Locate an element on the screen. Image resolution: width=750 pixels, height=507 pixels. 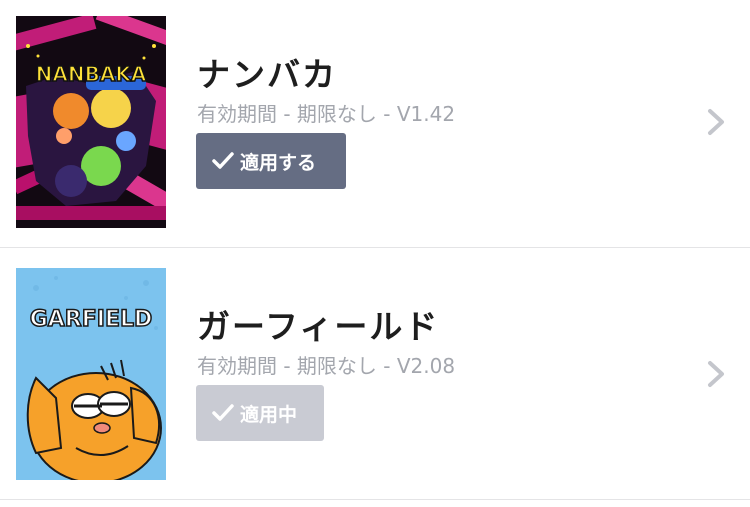
apply-button-label: 適用する is located at coordinates (278, 162).